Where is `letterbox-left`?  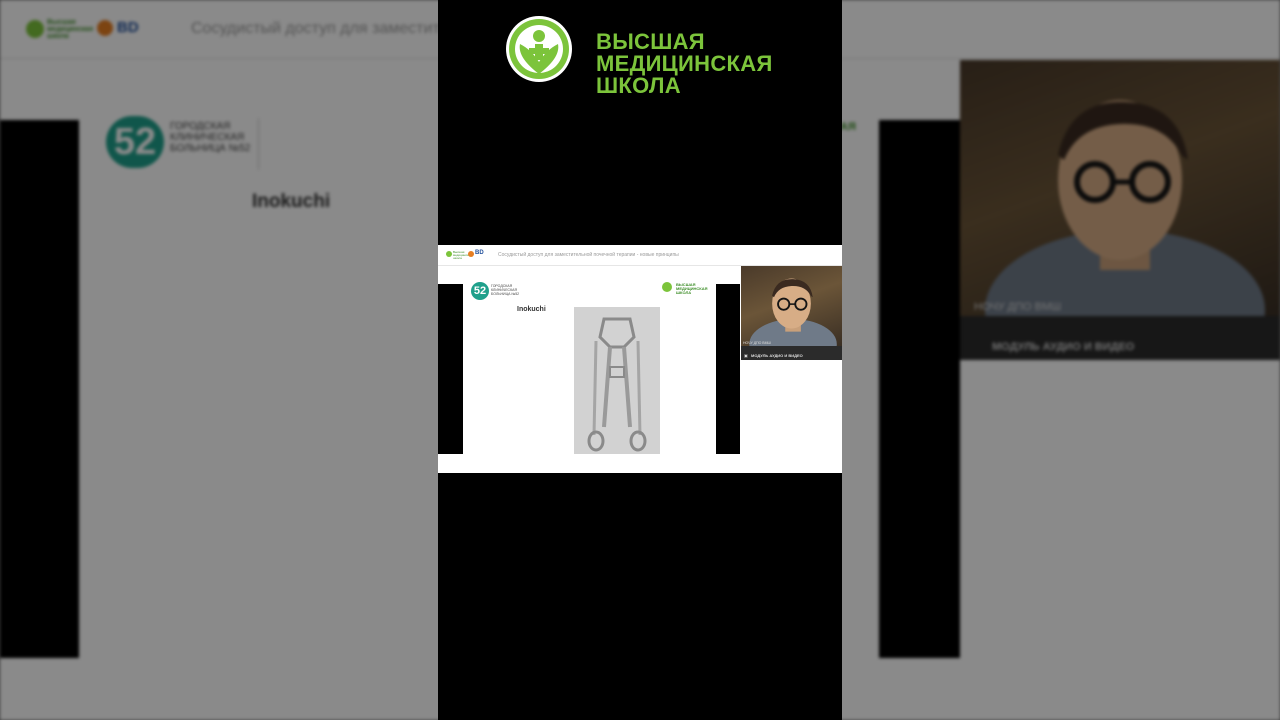
letterbox-left is located at coordinates (450, 369).